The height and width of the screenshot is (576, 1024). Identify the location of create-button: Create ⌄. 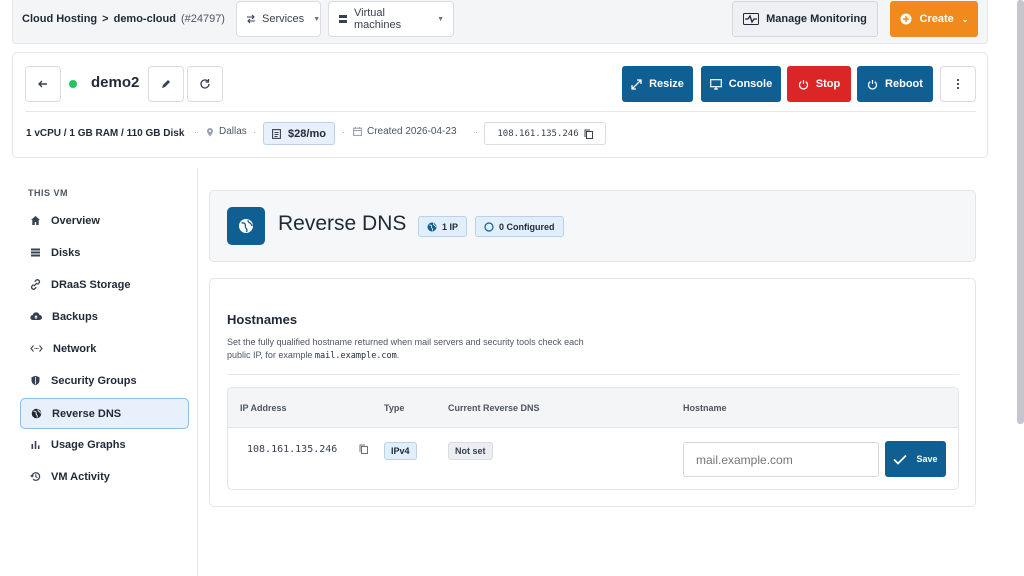
(934, 19).